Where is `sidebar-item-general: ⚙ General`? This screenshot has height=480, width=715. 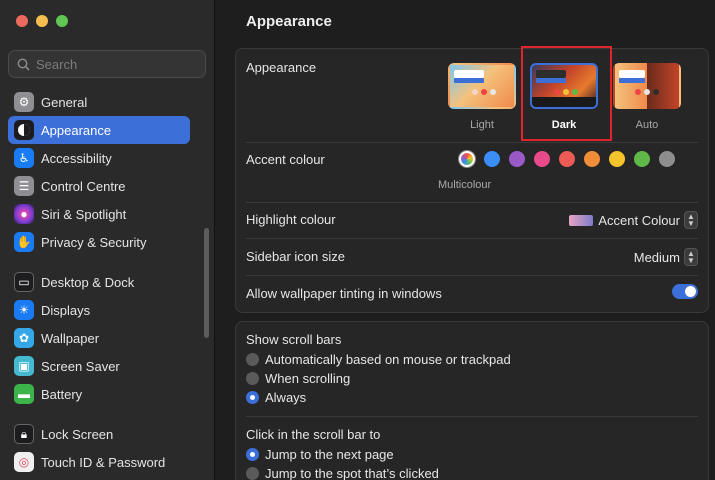
sidebar-item-general: ⚙ General is located at coordinates (99, 102).